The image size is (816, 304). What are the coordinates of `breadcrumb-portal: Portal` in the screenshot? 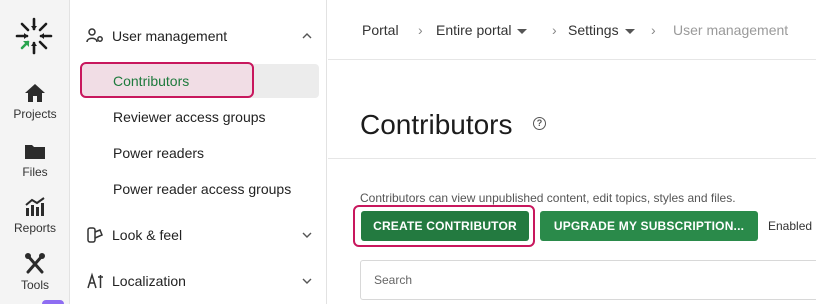 It's located at (380, 30).